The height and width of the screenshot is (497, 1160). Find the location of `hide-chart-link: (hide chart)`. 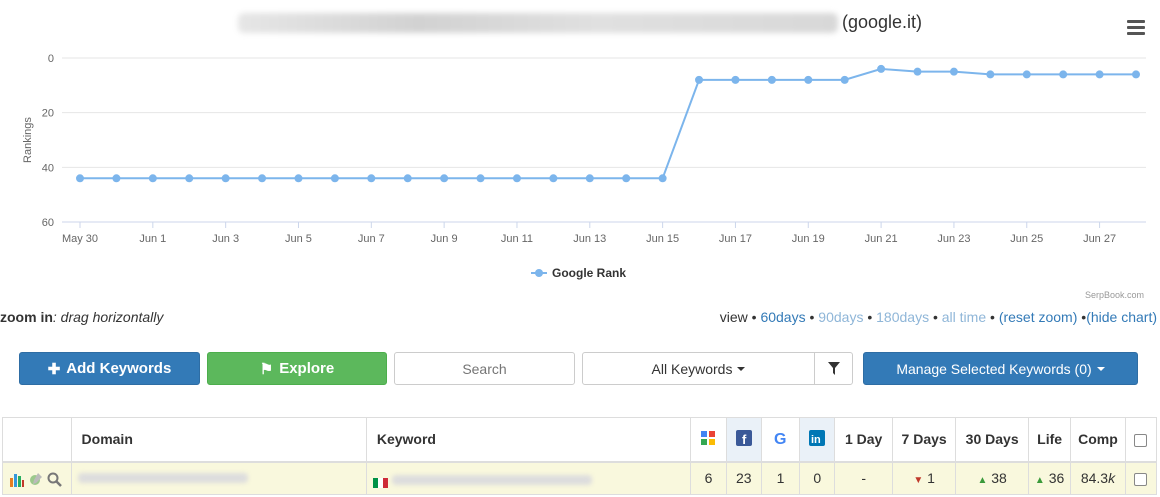

hide-chart-link: (hide chart) is located at coordinates (1121, 317).